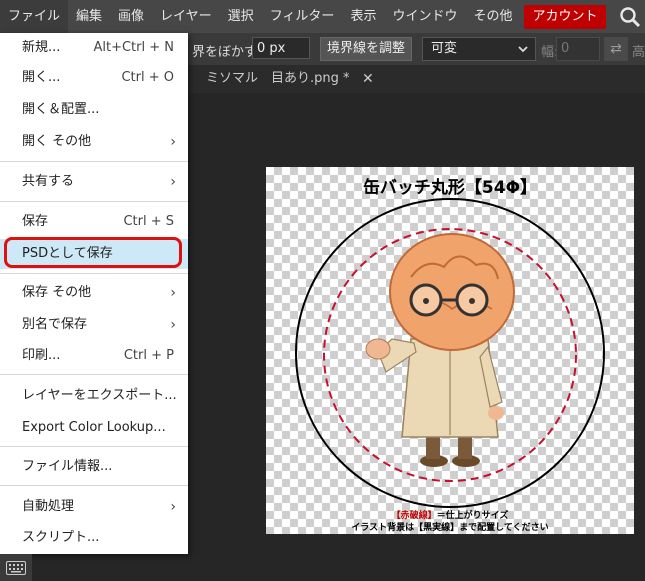 This screenshot has height=581, width=645. I want to click on menu-item-print: 印刷... Ctrl + P, so click(94, 356).